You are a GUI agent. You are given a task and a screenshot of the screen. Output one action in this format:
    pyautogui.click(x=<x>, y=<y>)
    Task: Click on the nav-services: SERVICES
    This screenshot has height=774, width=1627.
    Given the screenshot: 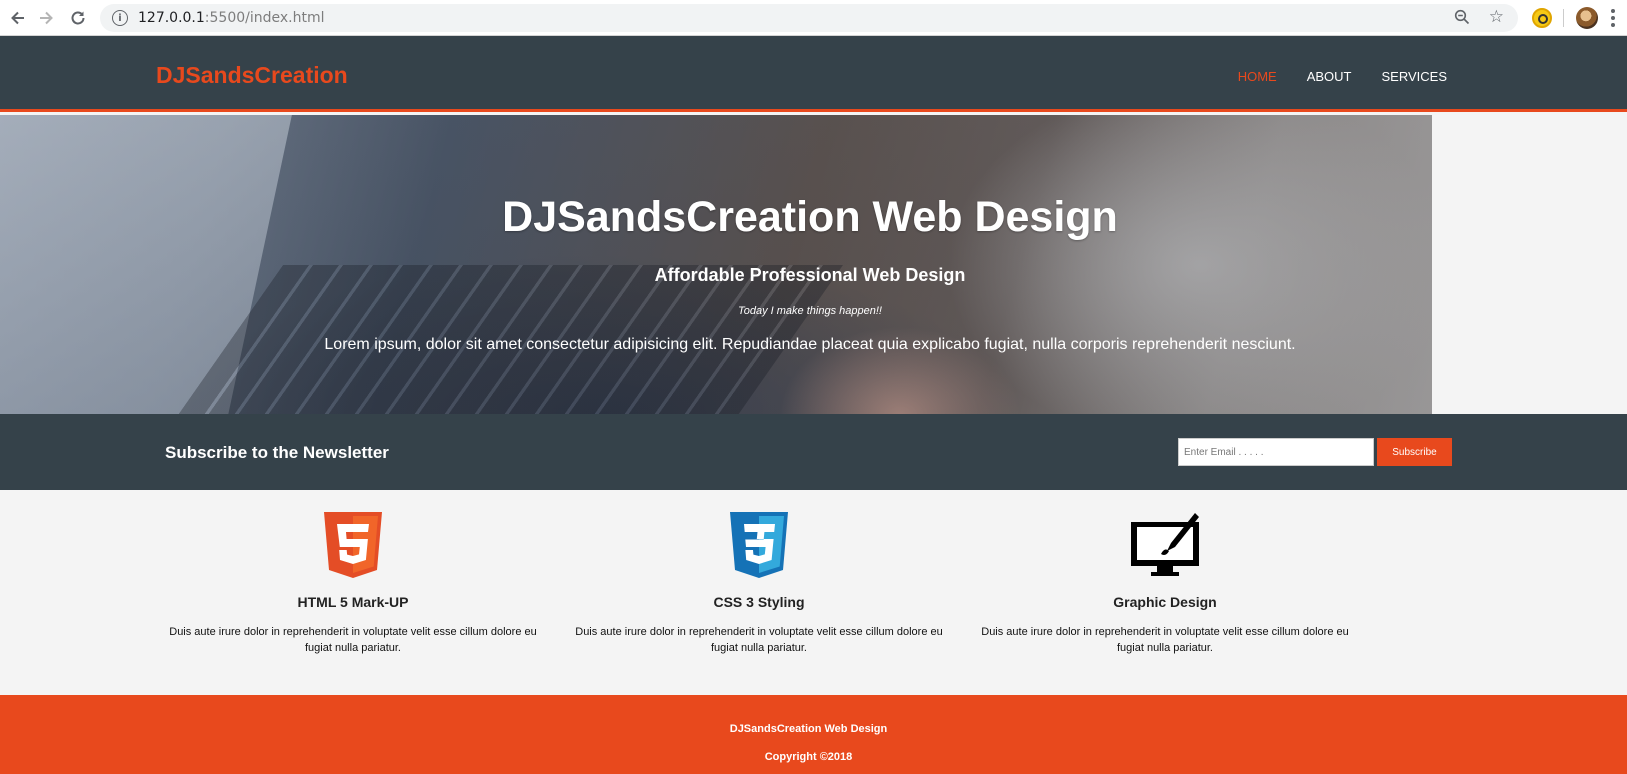 What is the action you would take?
    pyautogui.click(x=1414, y=76)
    